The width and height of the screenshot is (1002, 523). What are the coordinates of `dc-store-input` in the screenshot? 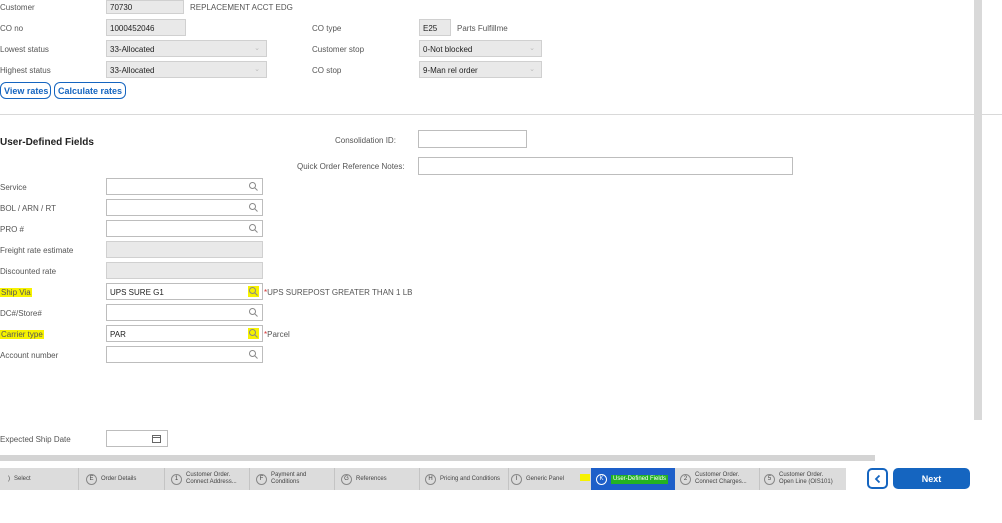 It's located at (184, 312).